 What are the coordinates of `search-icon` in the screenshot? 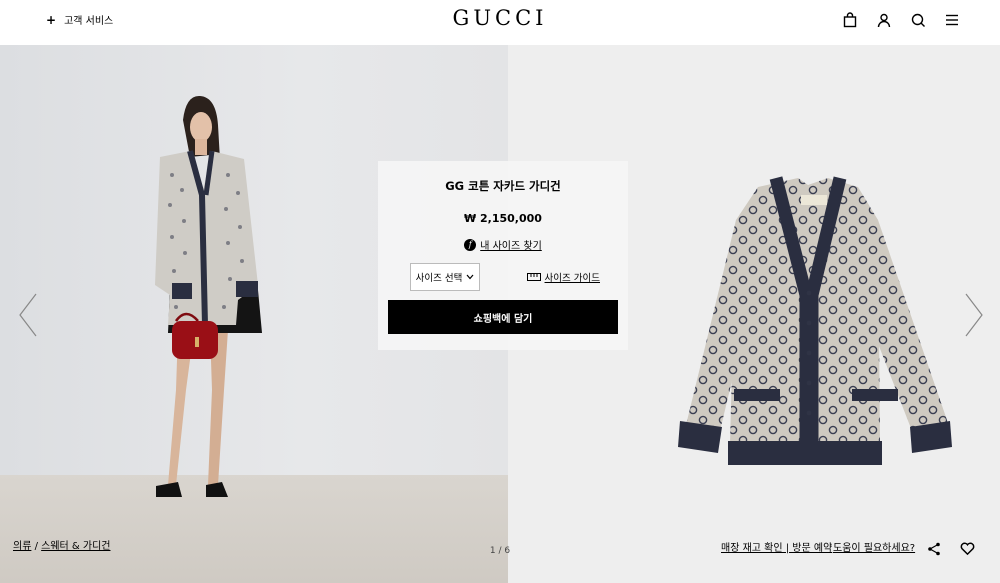 It's located at (918, 20).